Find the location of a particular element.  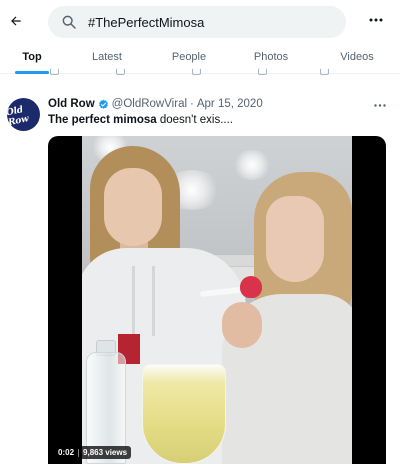

person-right-hand is located at coordinates (242, 325).